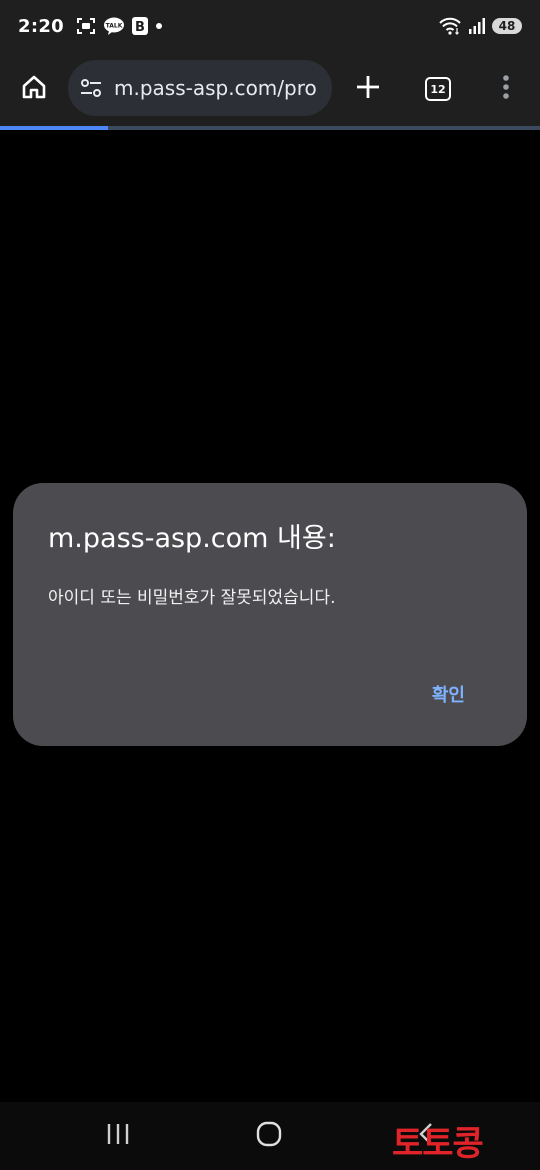  I want to click on dot-icon, so click(159, 26).